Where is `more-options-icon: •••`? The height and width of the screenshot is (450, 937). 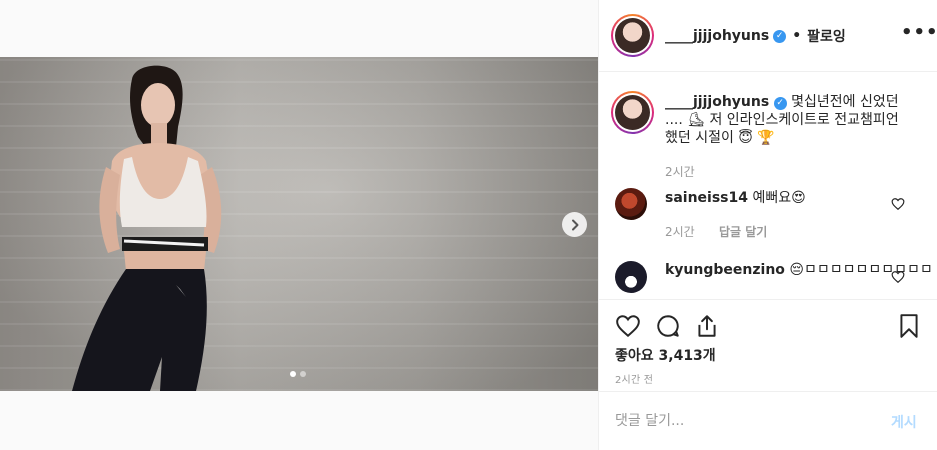
more-options-icon: ••• is located at coordinates (919, 33).